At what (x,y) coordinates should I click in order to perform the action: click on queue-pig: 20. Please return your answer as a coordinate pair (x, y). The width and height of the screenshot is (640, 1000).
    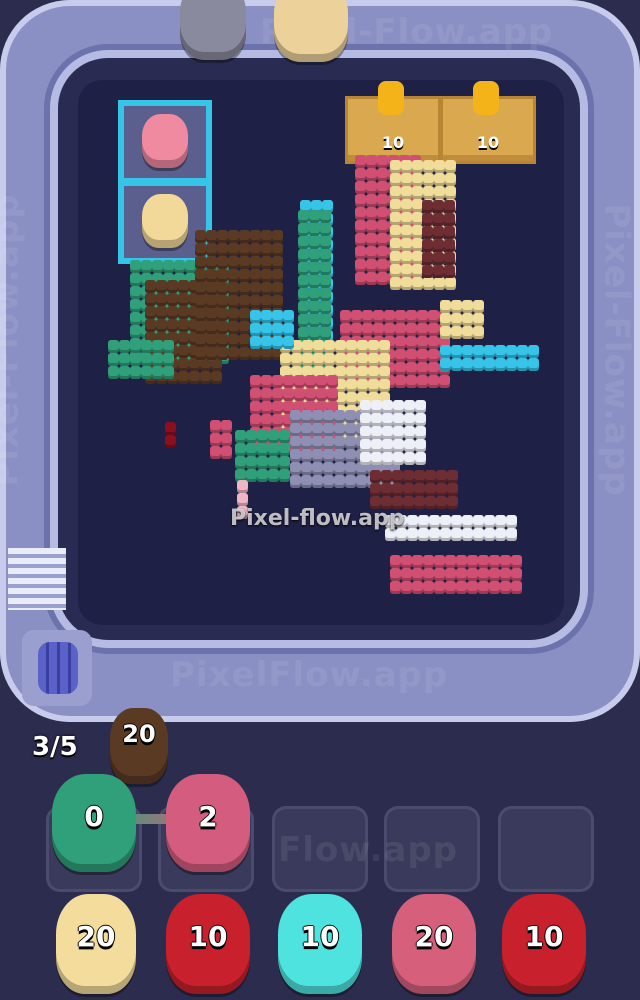
    Looking at the image, I should click on (139, 746).